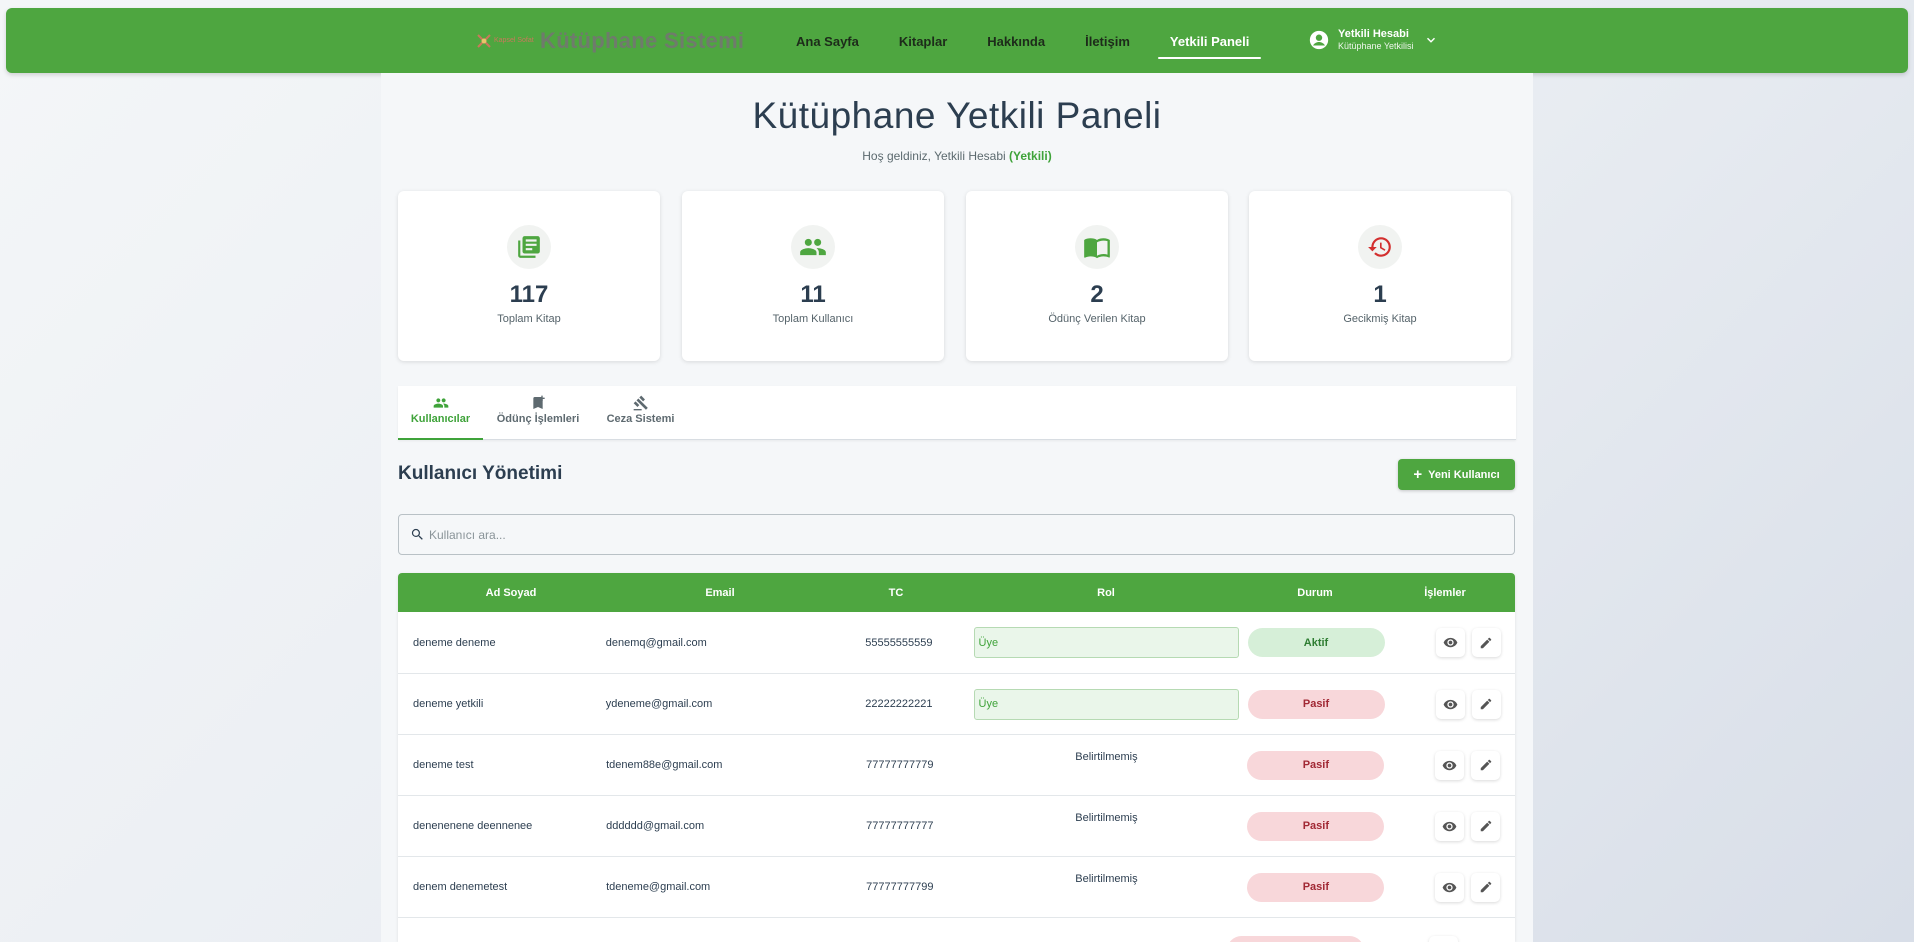  Describe the element at coordinates (1430, 40) in the screenshot. I see `chevron-down-icon` at that location.